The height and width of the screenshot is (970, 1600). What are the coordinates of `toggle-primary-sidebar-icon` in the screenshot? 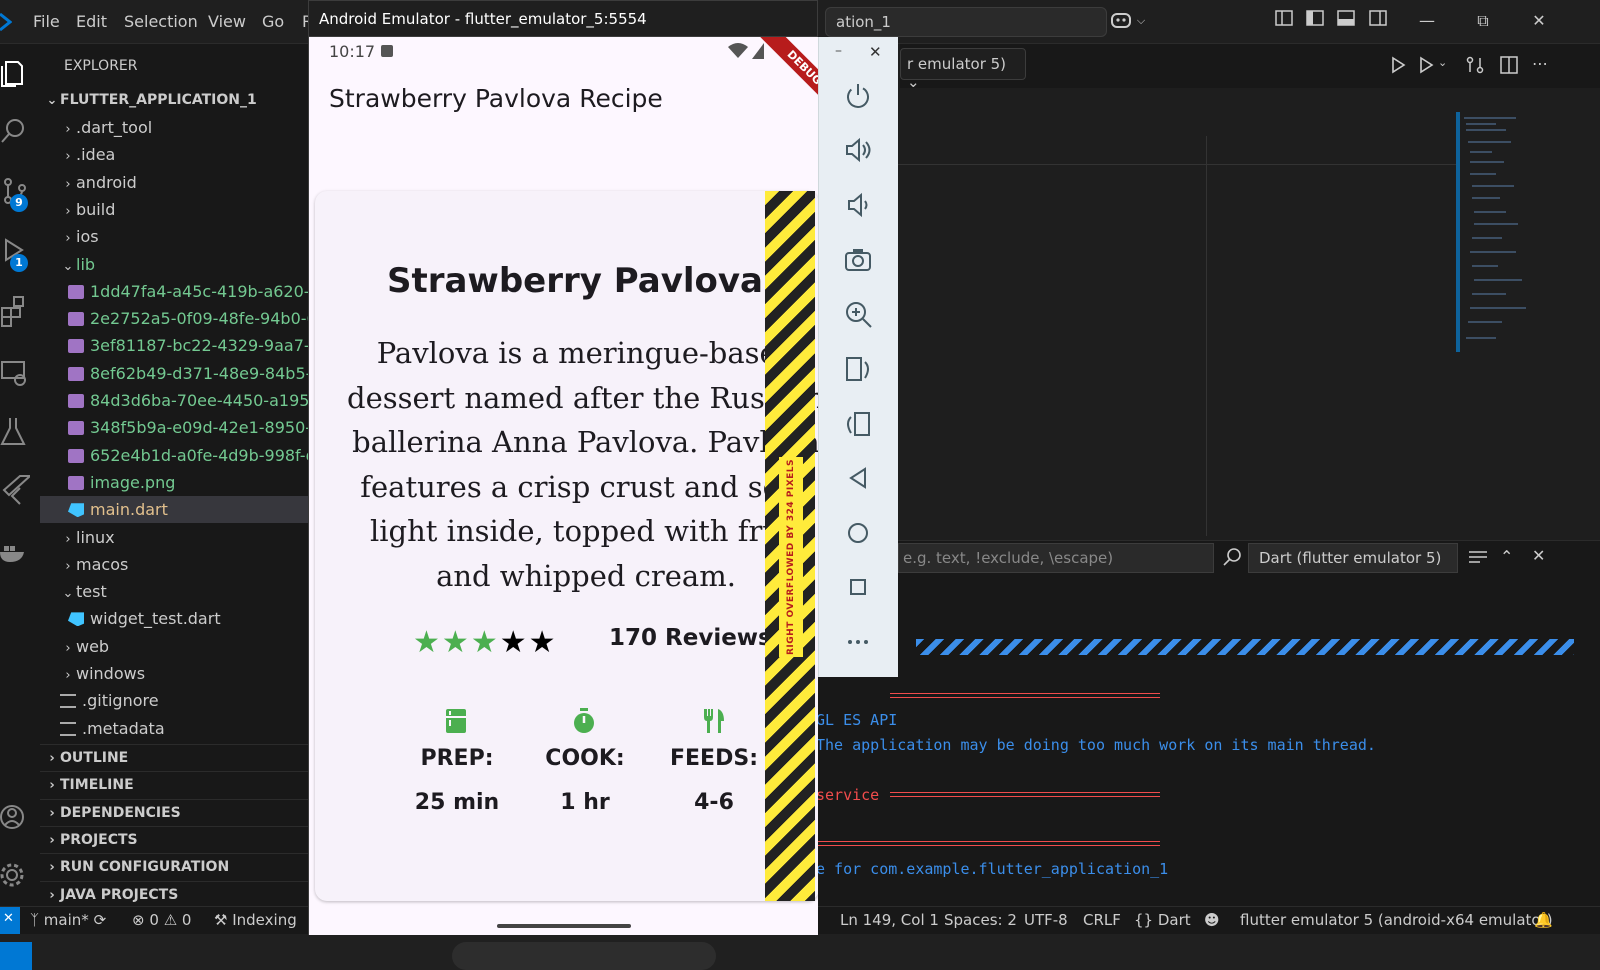 It's located at (1315, 21).